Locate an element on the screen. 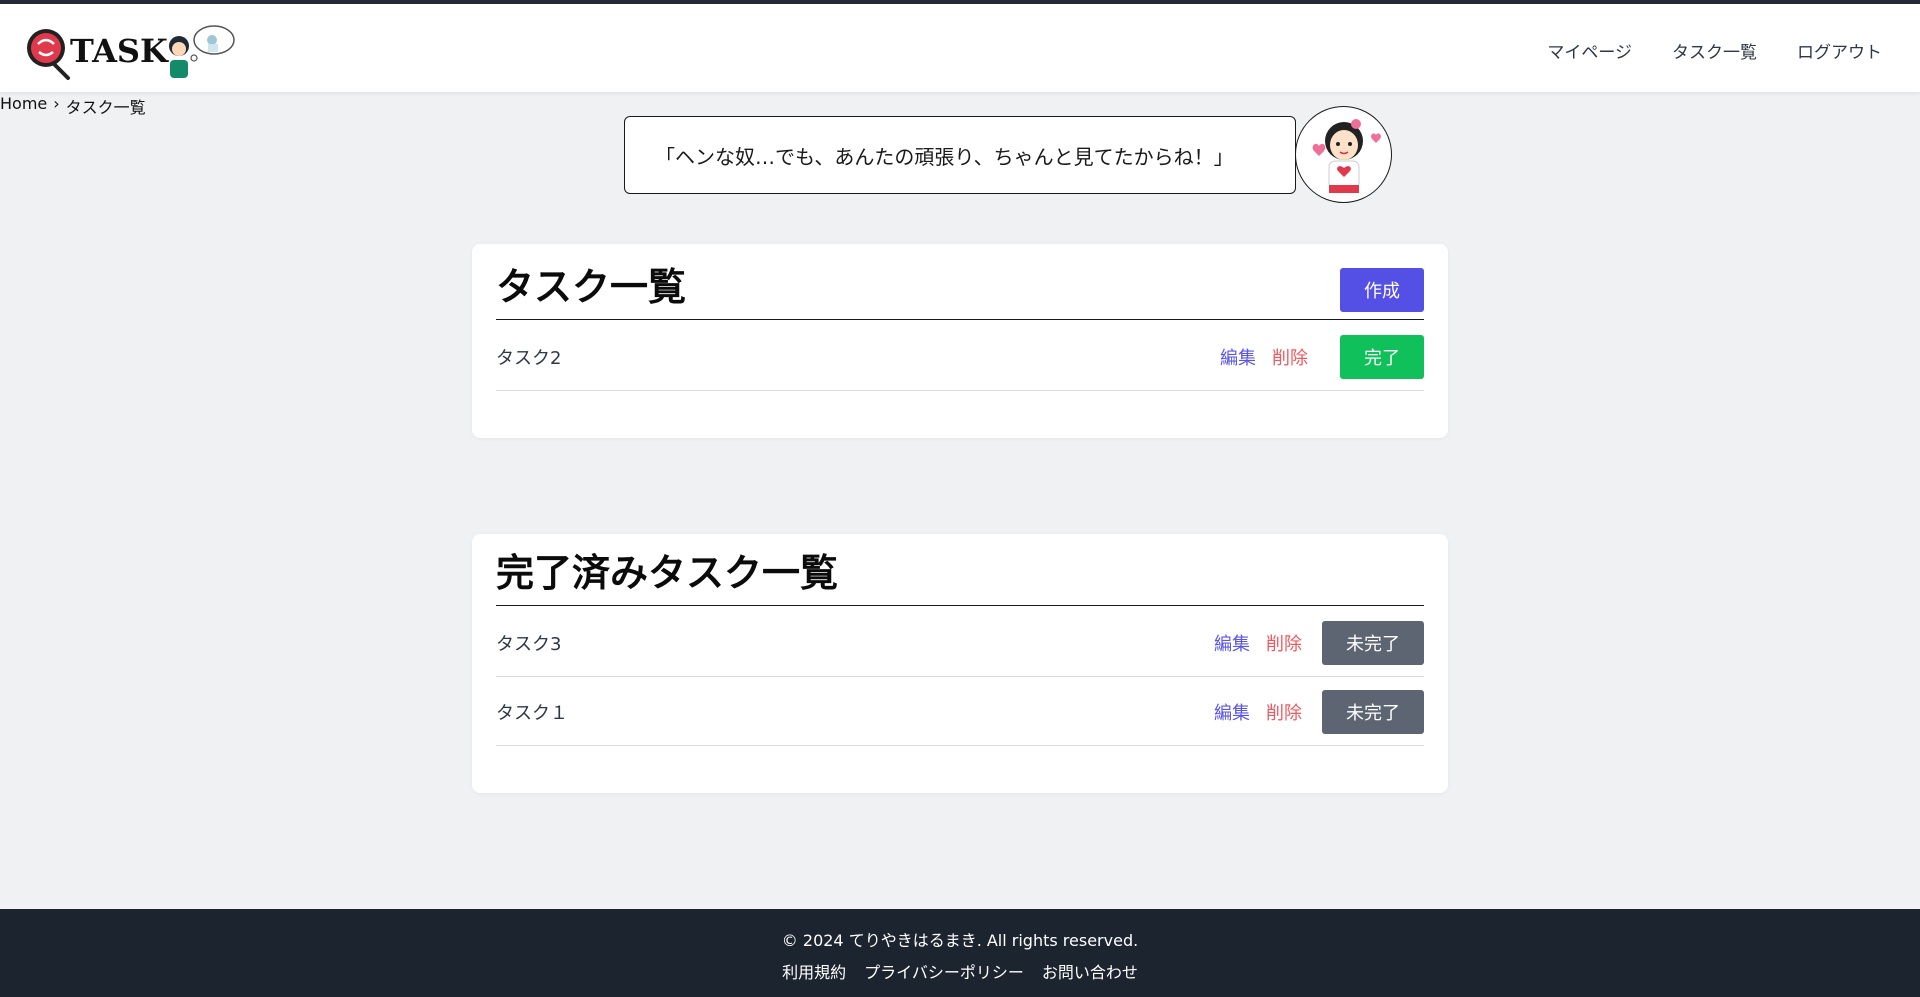 This screenshot has height=997, width=1920. copyright-text: © 2024 てりやきはるまき. All rights reserved. is located at coordinates (960, 940).